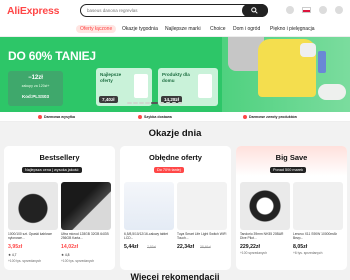  I want to click on deal-tile-best-offers: Najlepsze oferty 7,40zł, so click(124, 87).